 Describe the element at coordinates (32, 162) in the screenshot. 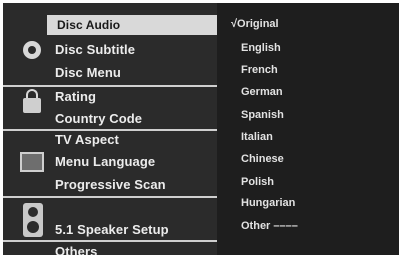

I see `tv-icon` at that location.